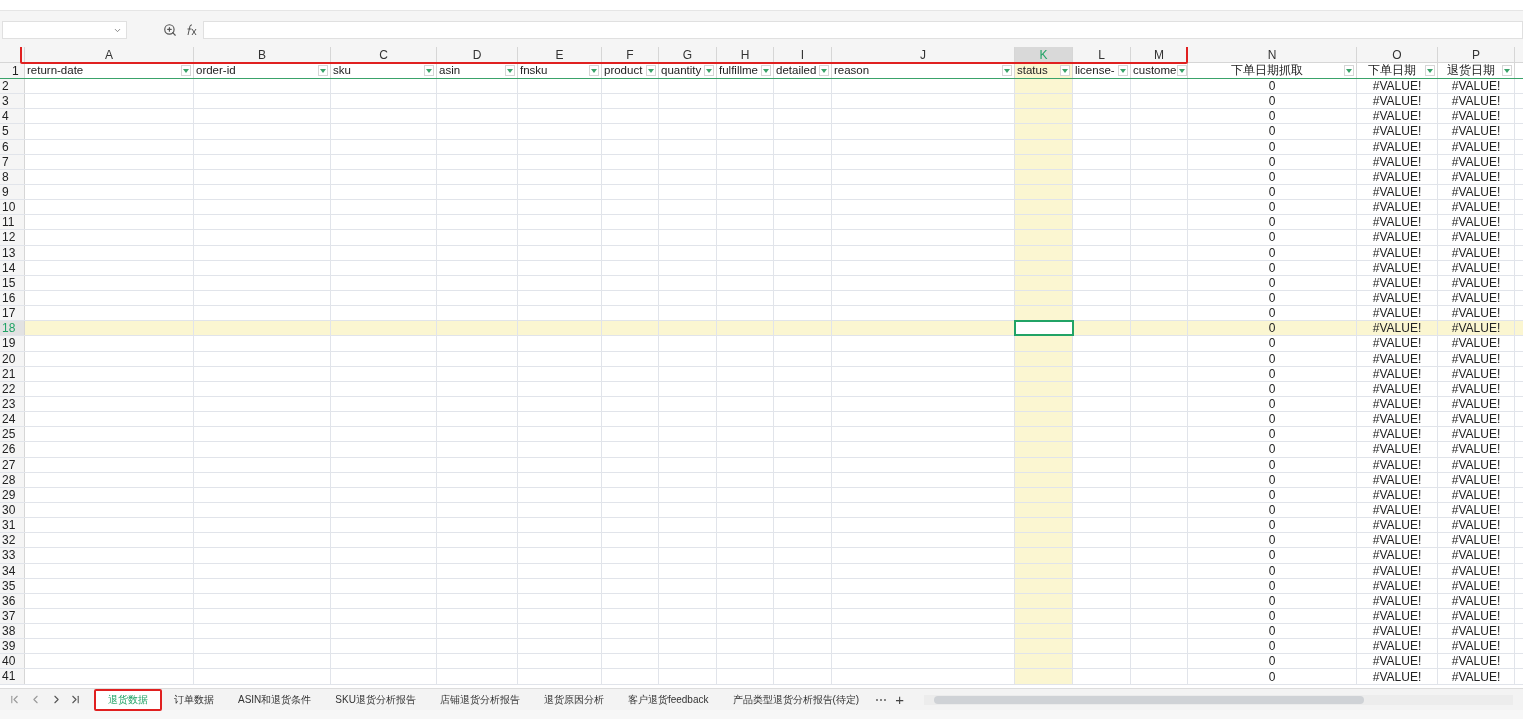 The height and width of the screenshot is (719, 1523). I want to click on formula-input, so click(863, 30).